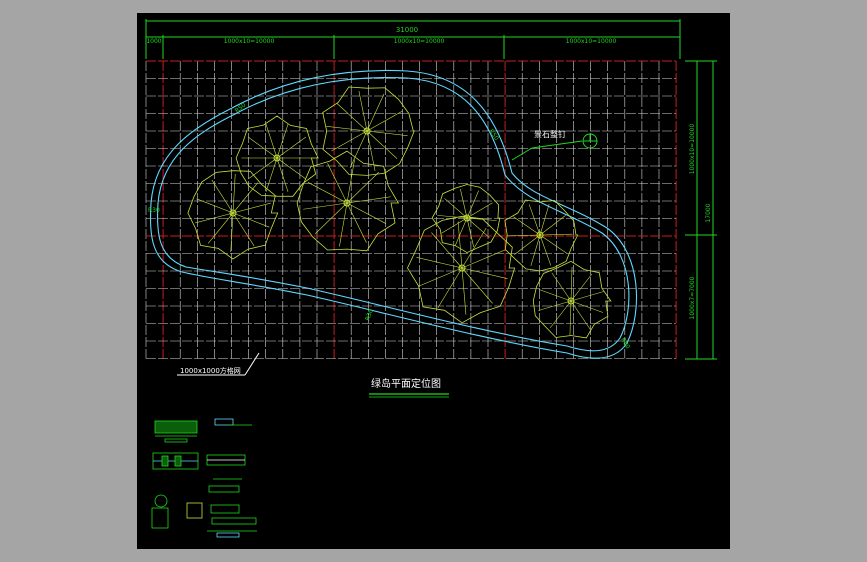 The height and width of the screenshot is (562, 867). Describe the element at coordinates (210, 370) in the screenshot. I see `grid-note: 1000x1000方格网` at that location.